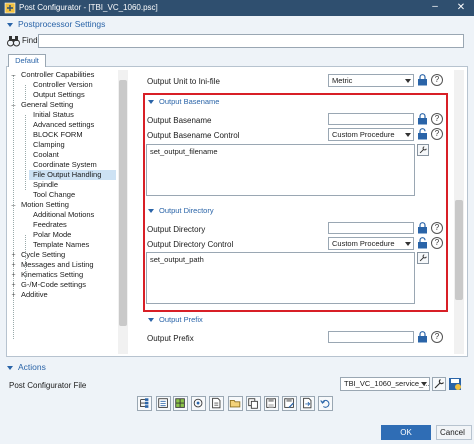  Describe the element at coordinates (181, 319) in the screenshot. I see `group-title: Output Prefix` at that location.